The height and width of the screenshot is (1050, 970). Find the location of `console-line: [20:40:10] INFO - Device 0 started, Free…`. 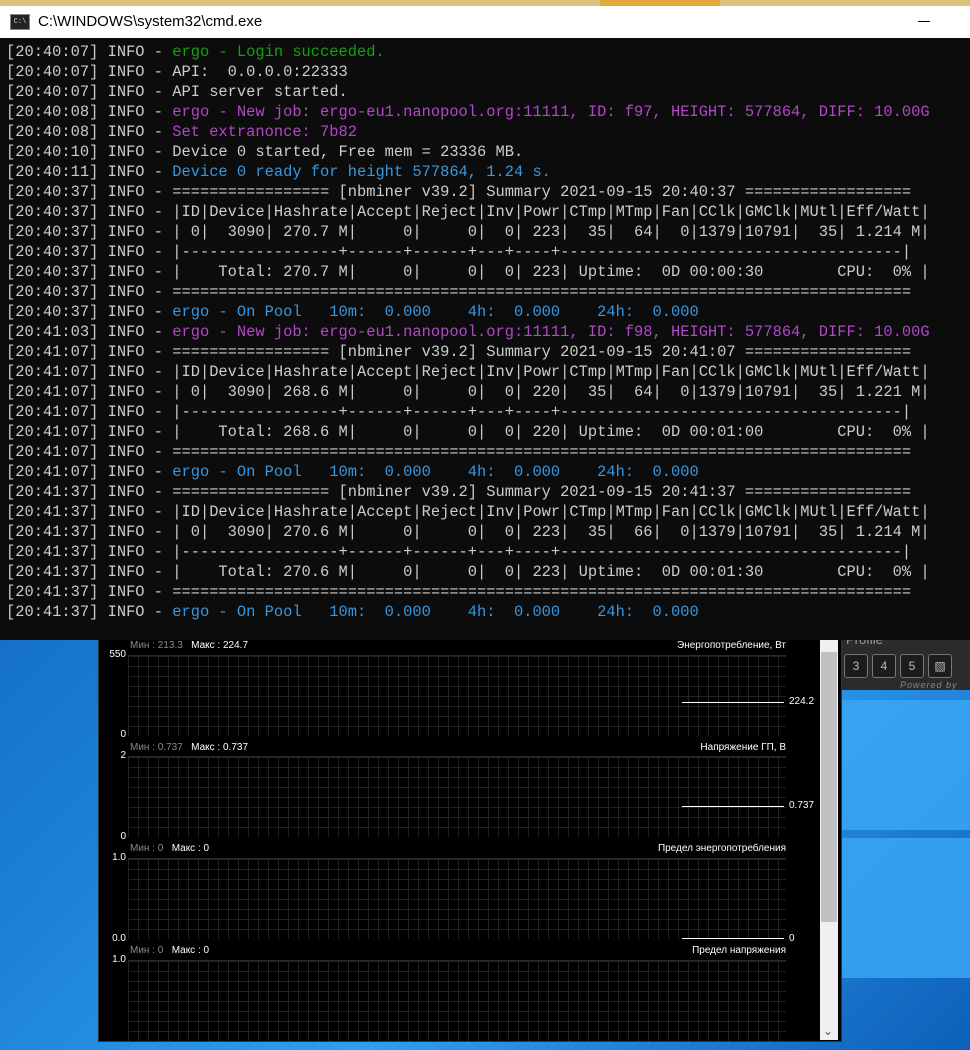

console-line: [20:40:10] INFO - Device 0 started, Free… is located at coordinates (486, 152).